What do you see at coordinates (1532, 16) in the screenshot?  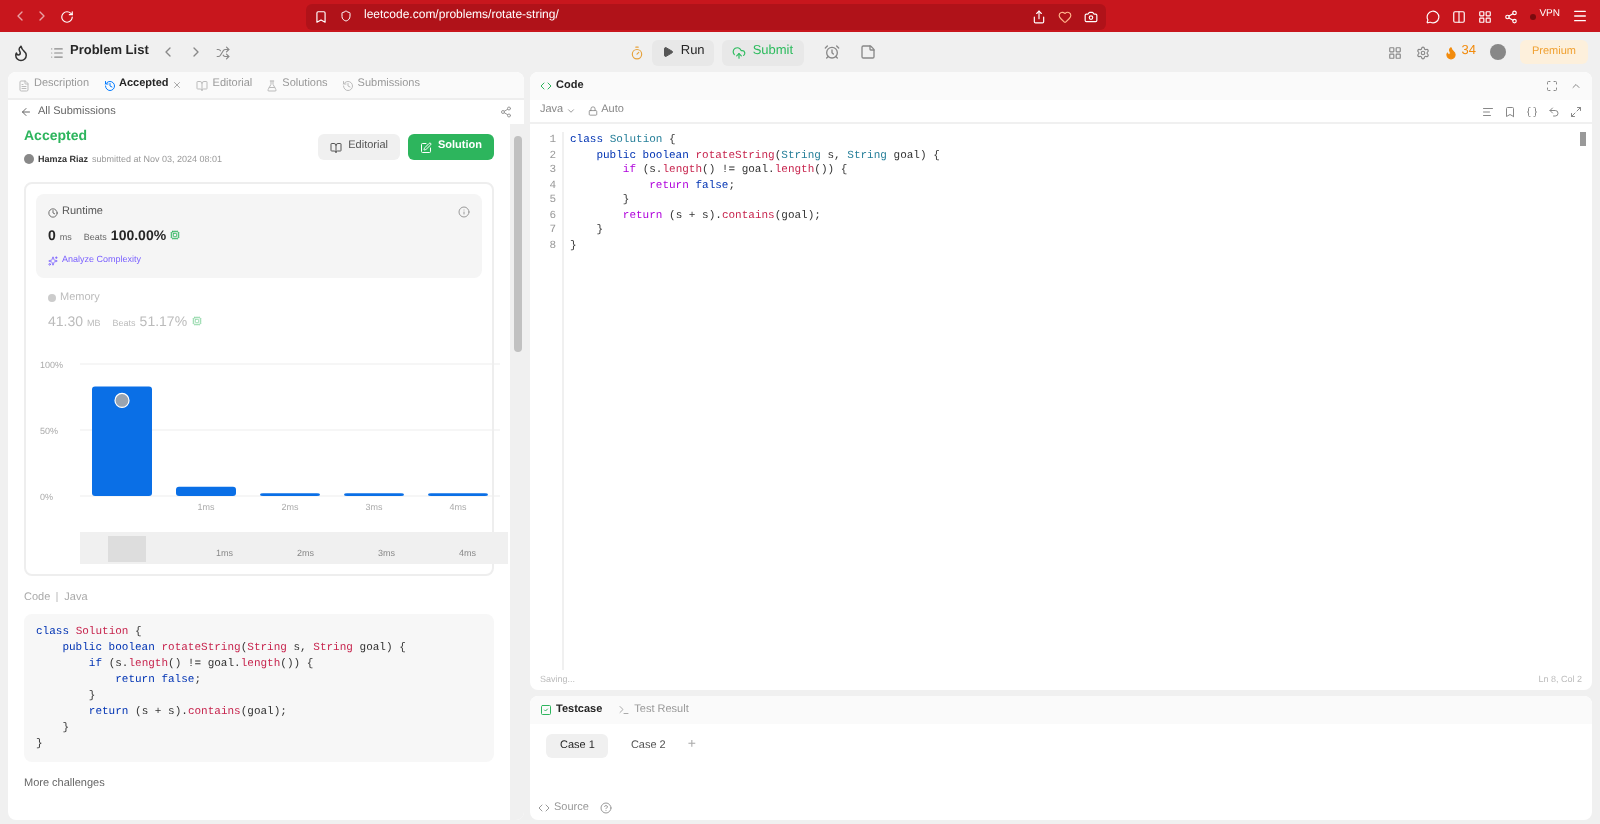 I see `vpn-status-icon` at bounding box center [1532, 16].